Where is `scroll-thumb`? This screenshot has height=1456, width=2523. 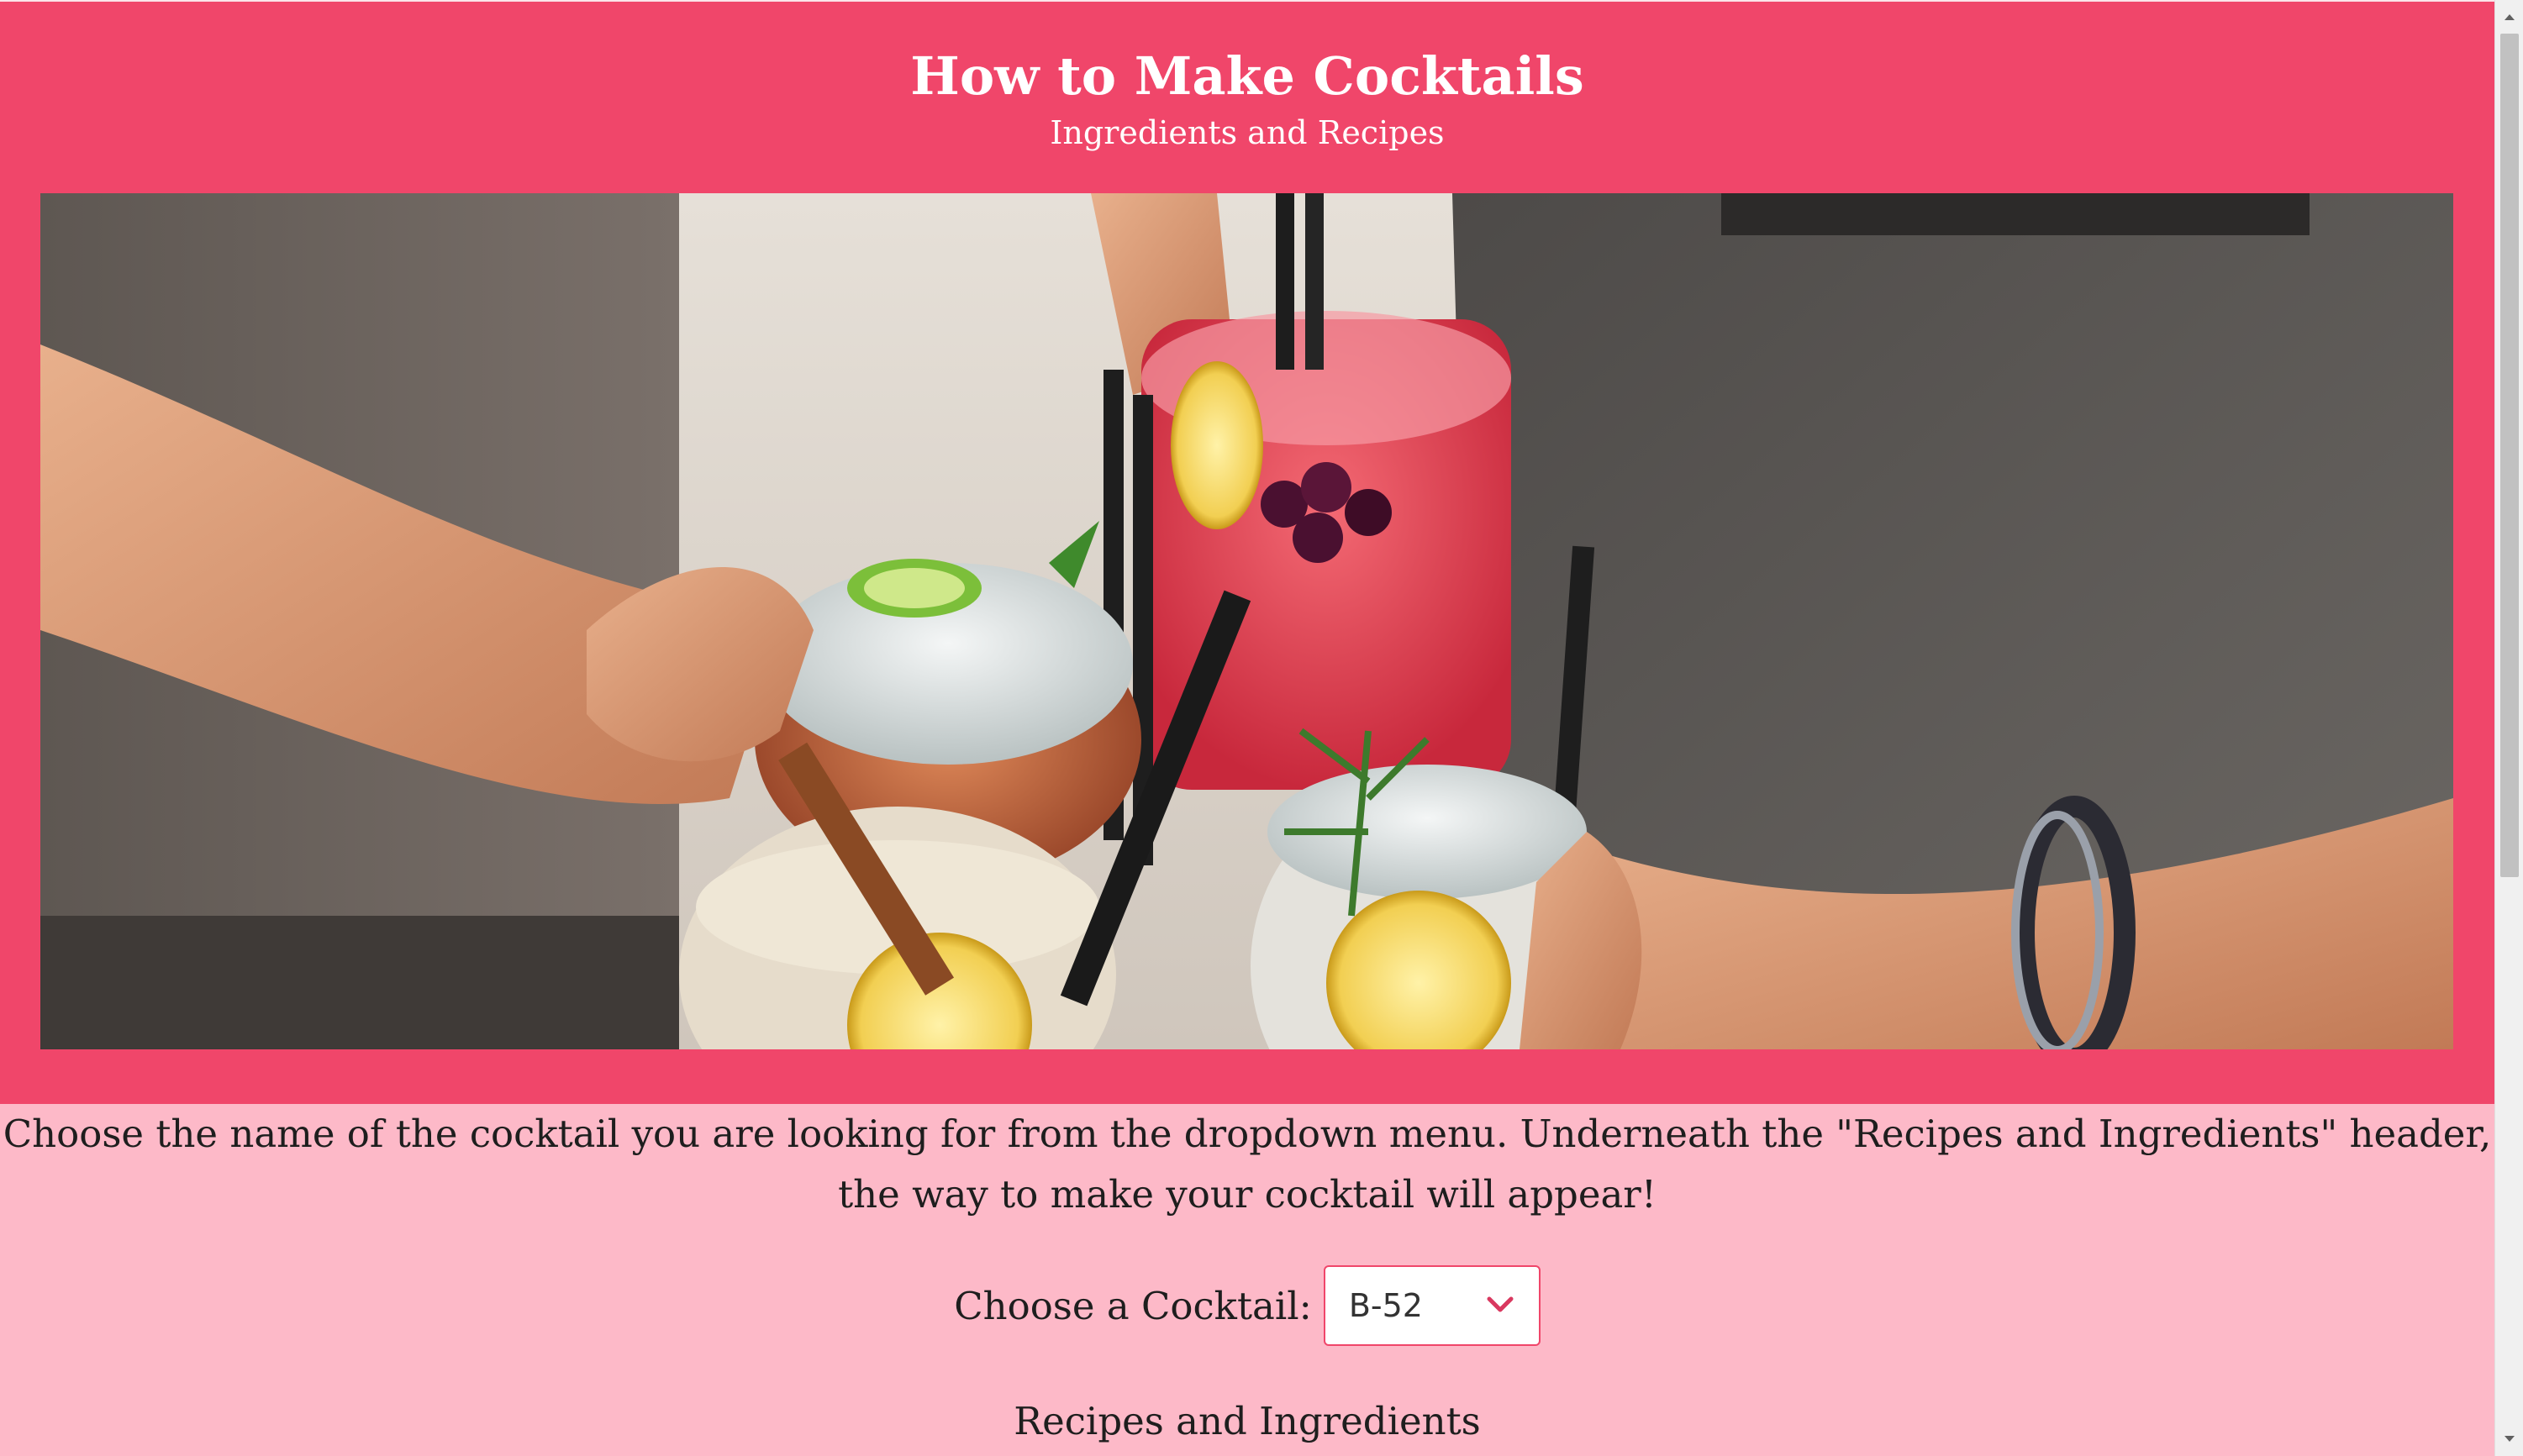 scroll-thumb is located at coordinates (2509, 455).